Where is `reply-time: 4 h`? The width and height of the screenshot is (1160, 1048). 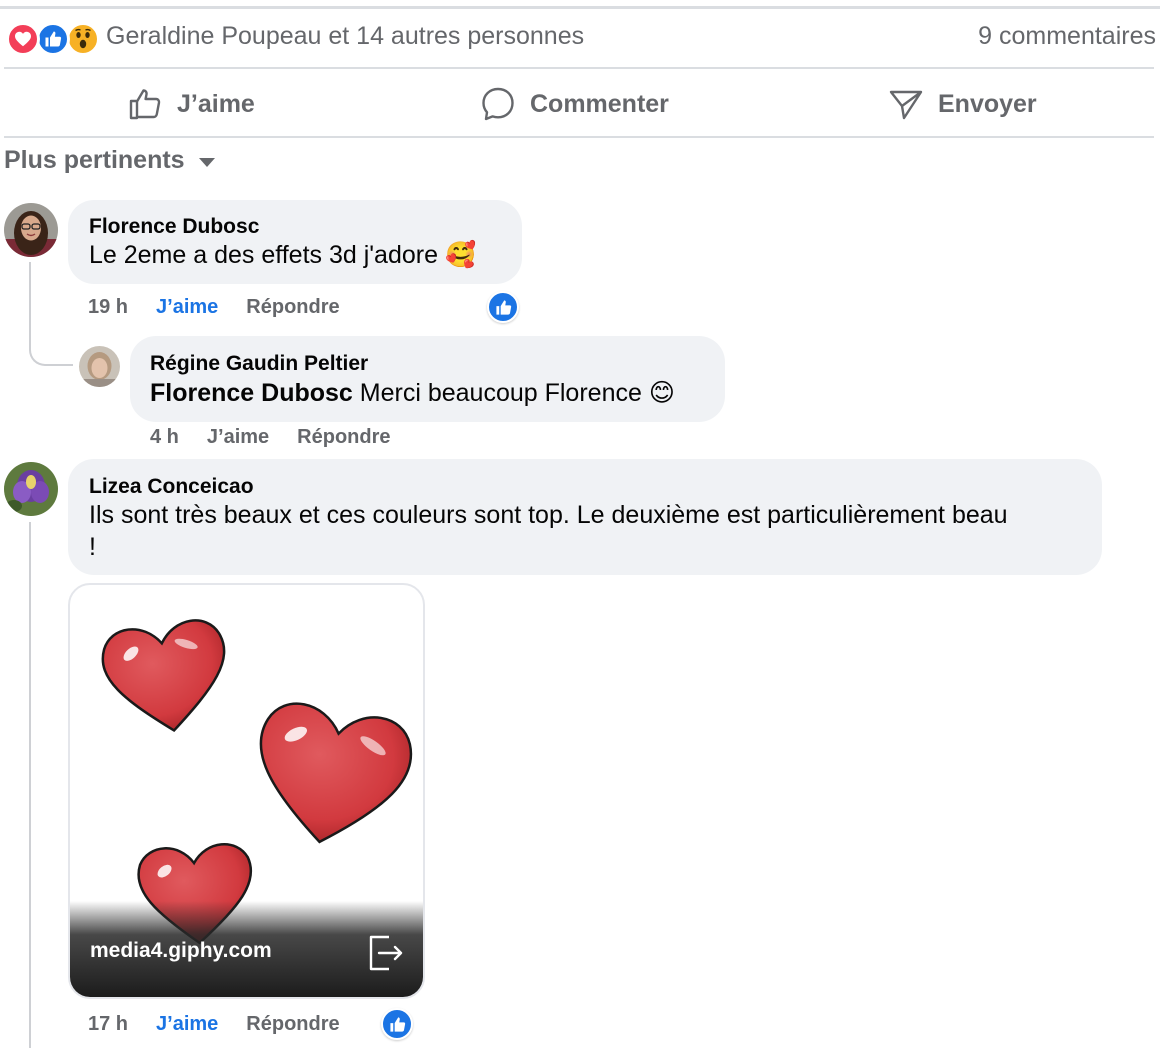 reply-time: 4 h is located at coordinates (164, 437).